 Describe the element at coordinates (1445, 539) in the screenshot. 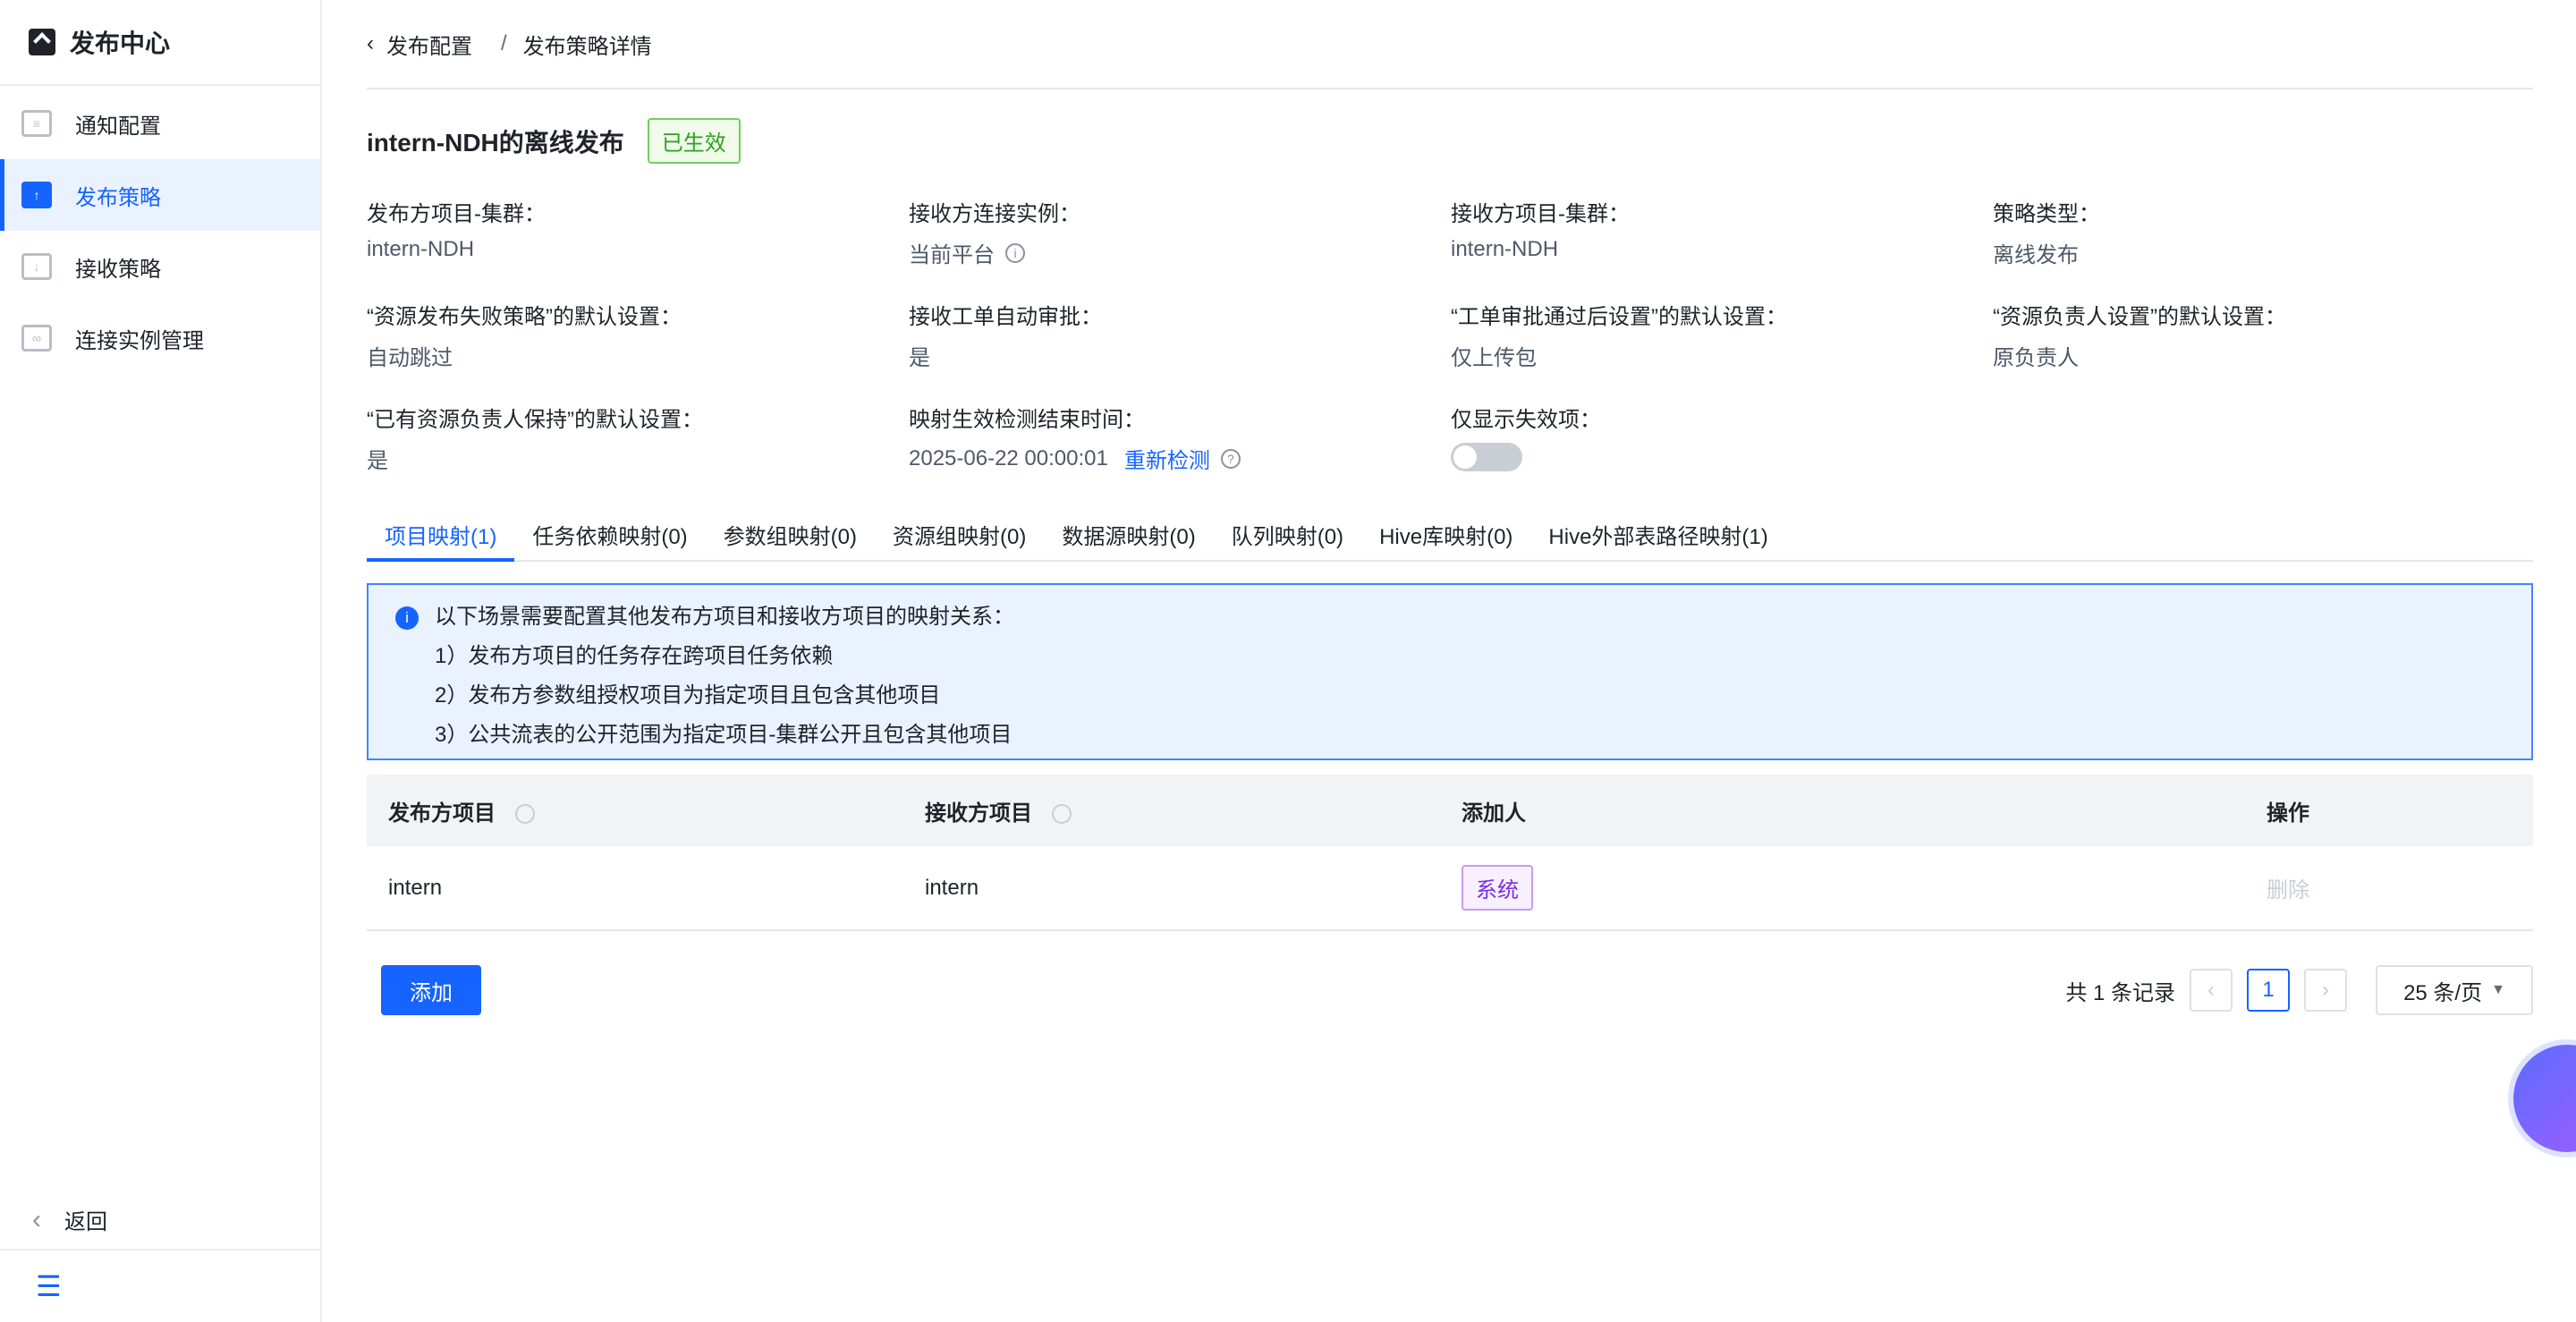

I see `tab-hive-db: Hive库映射(0)` at that location.